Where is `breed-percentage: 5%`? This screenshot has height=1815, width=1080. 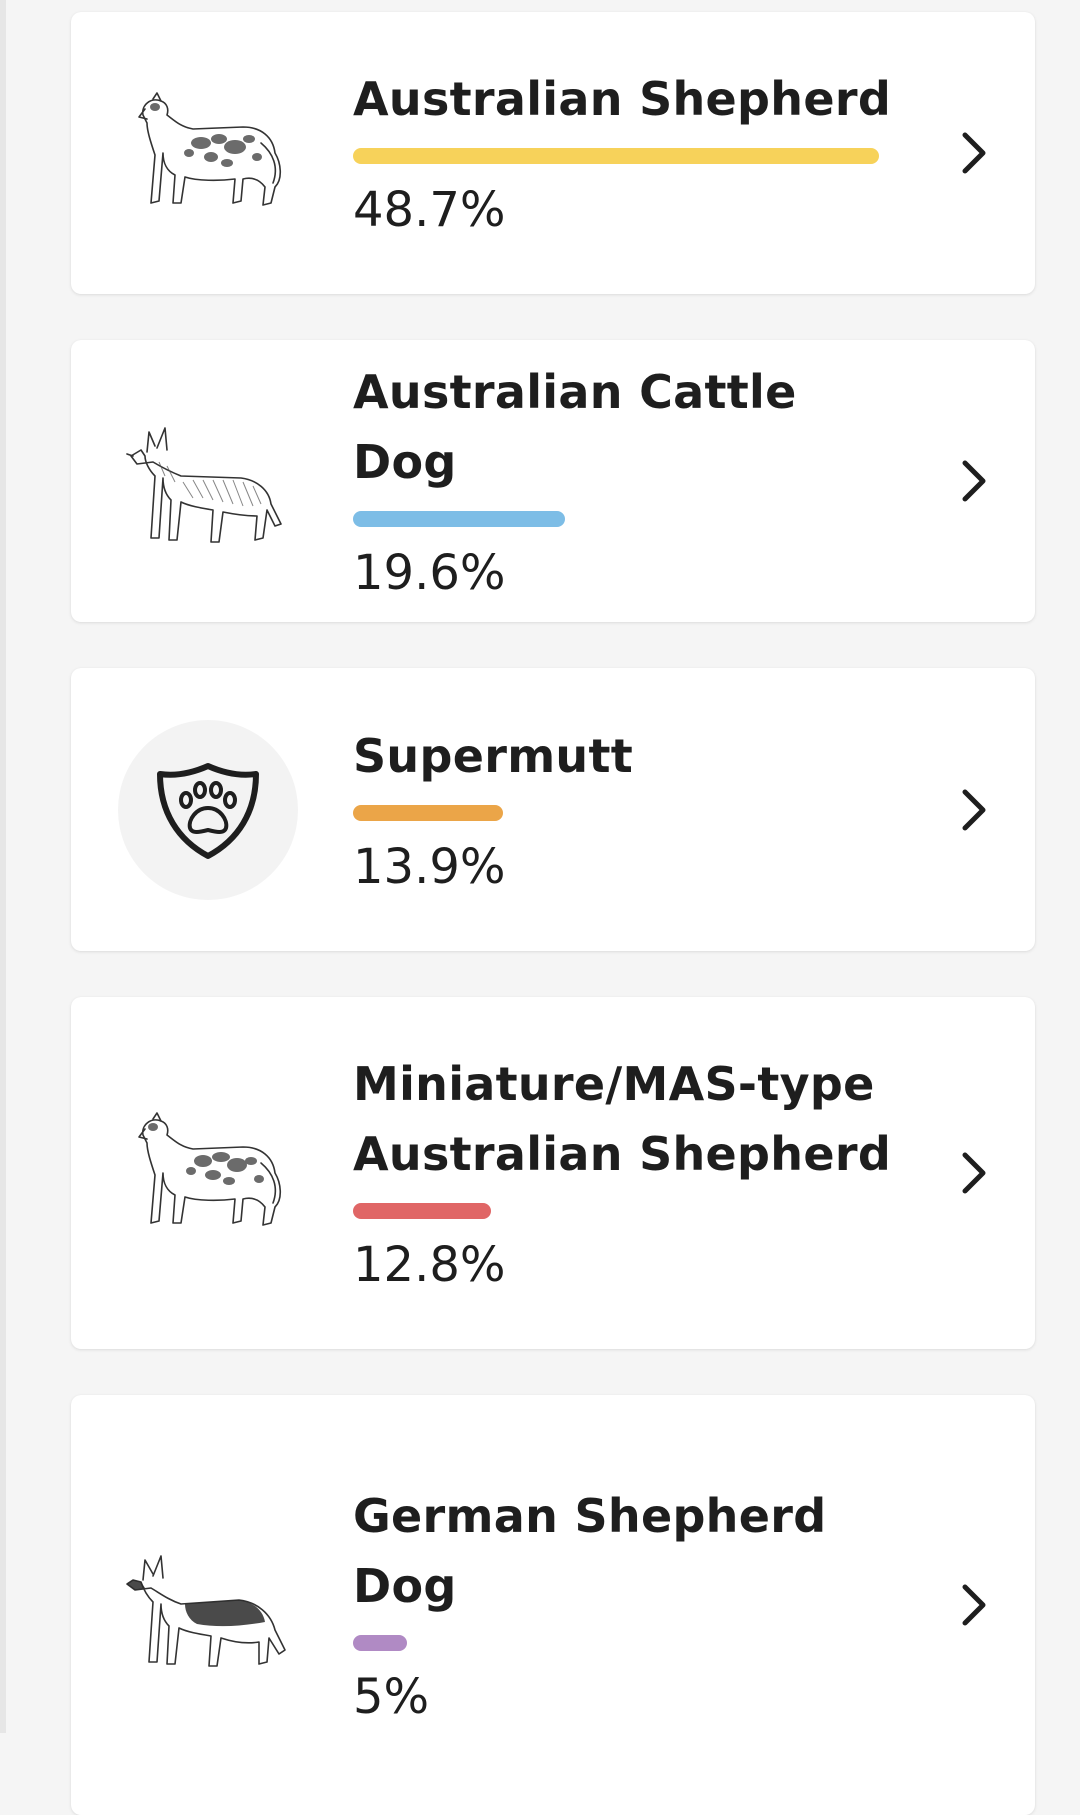 breed-percentage: 5% is located at coordinates (391, 1697).